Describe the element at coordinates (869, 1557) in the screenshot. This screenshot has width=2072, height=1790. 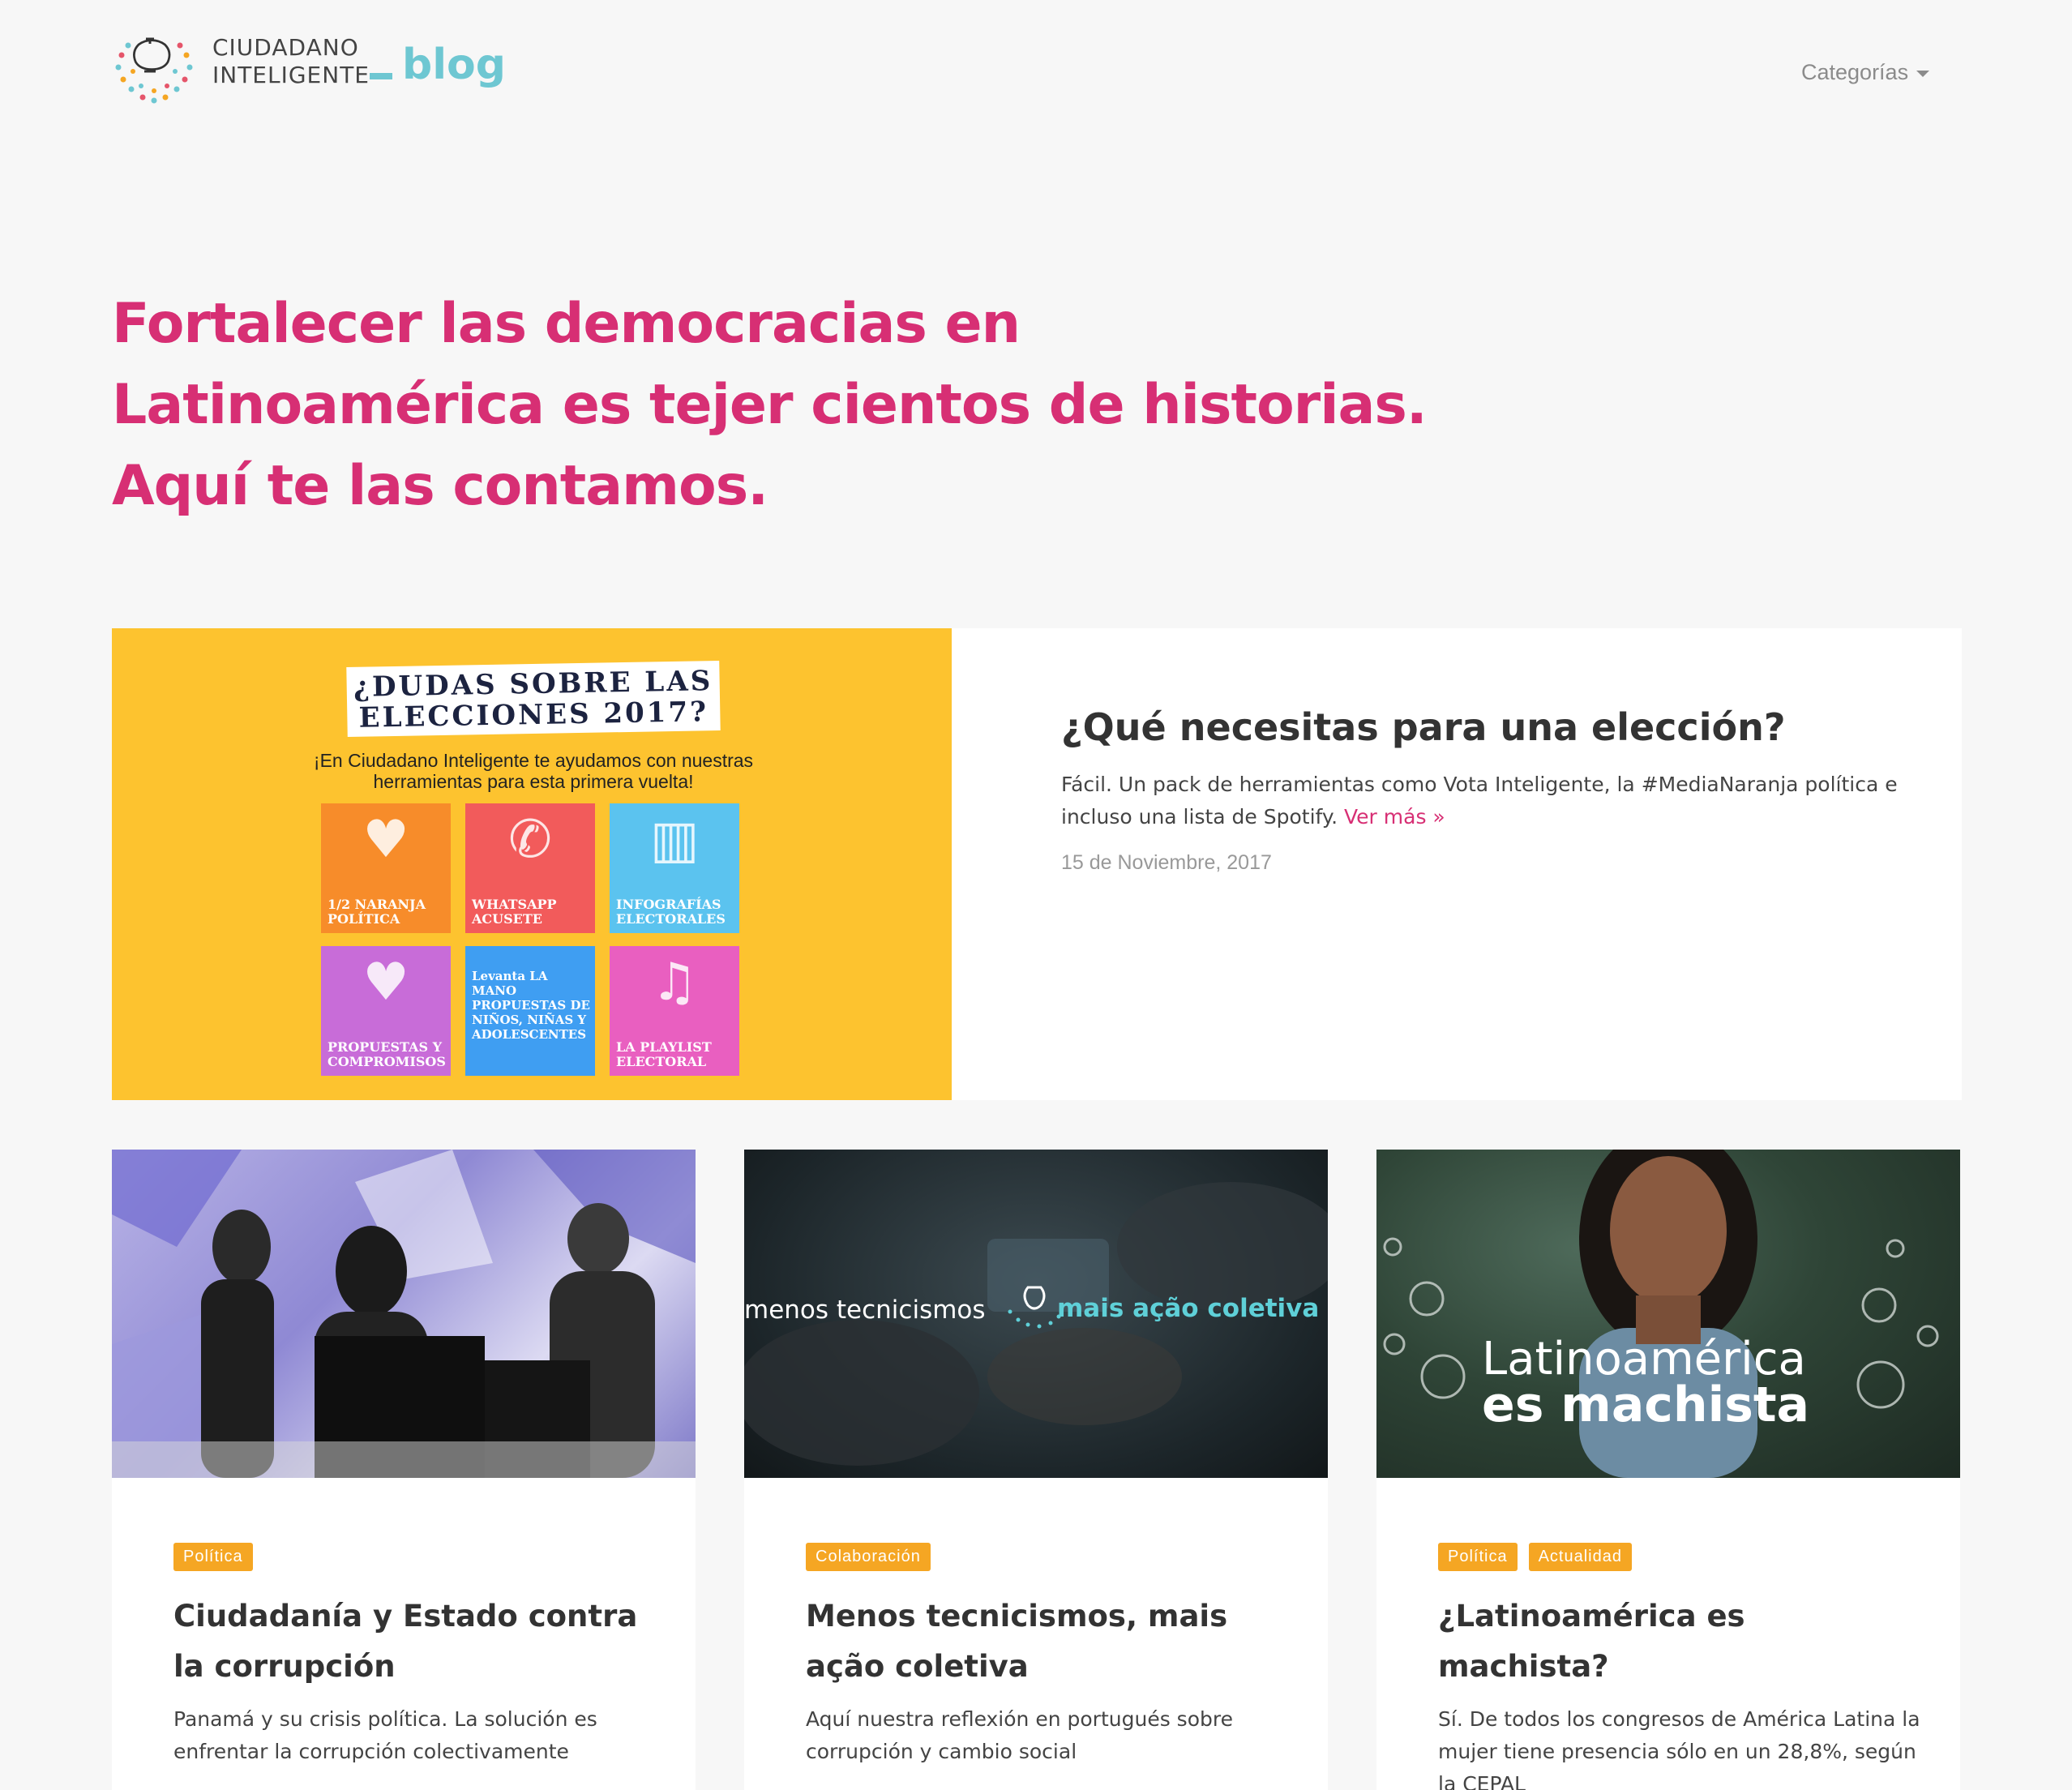
I see `tag-colaboracion: Colaboración` at that location.